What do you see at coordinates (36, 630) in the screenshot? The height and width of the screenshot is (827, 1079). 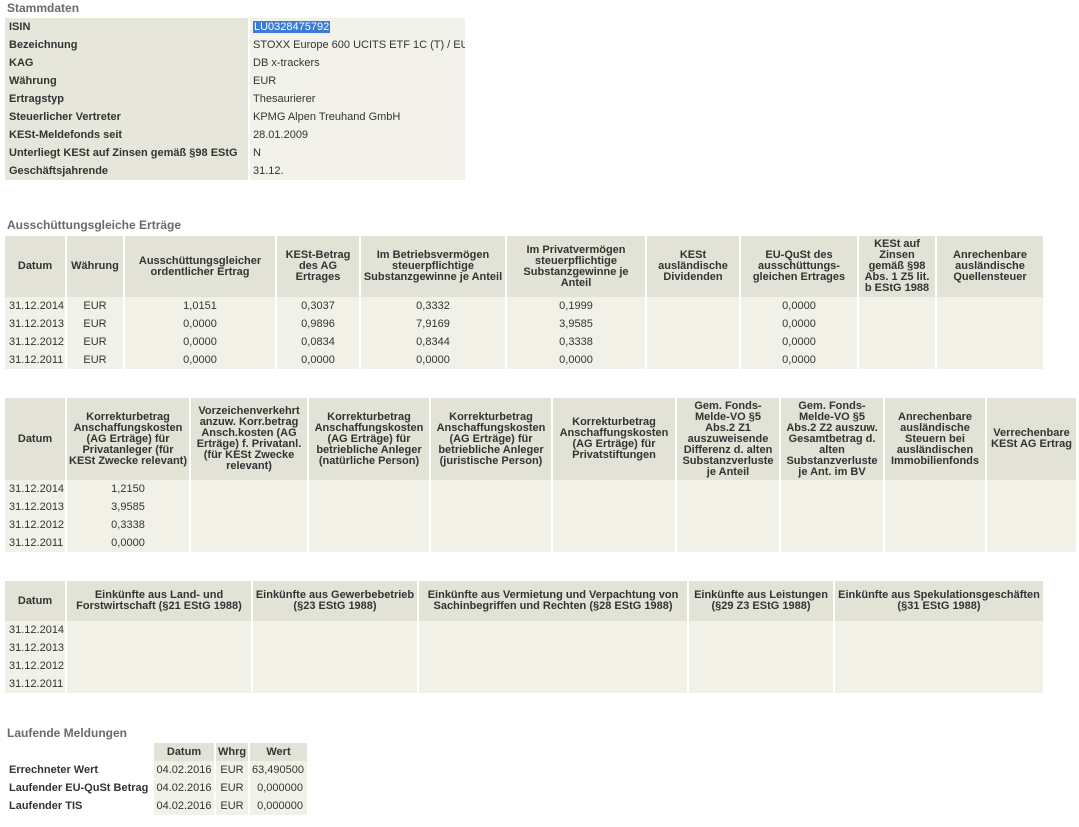 I see `row-date: 31.12.2014` at bounding box center [36, 630].